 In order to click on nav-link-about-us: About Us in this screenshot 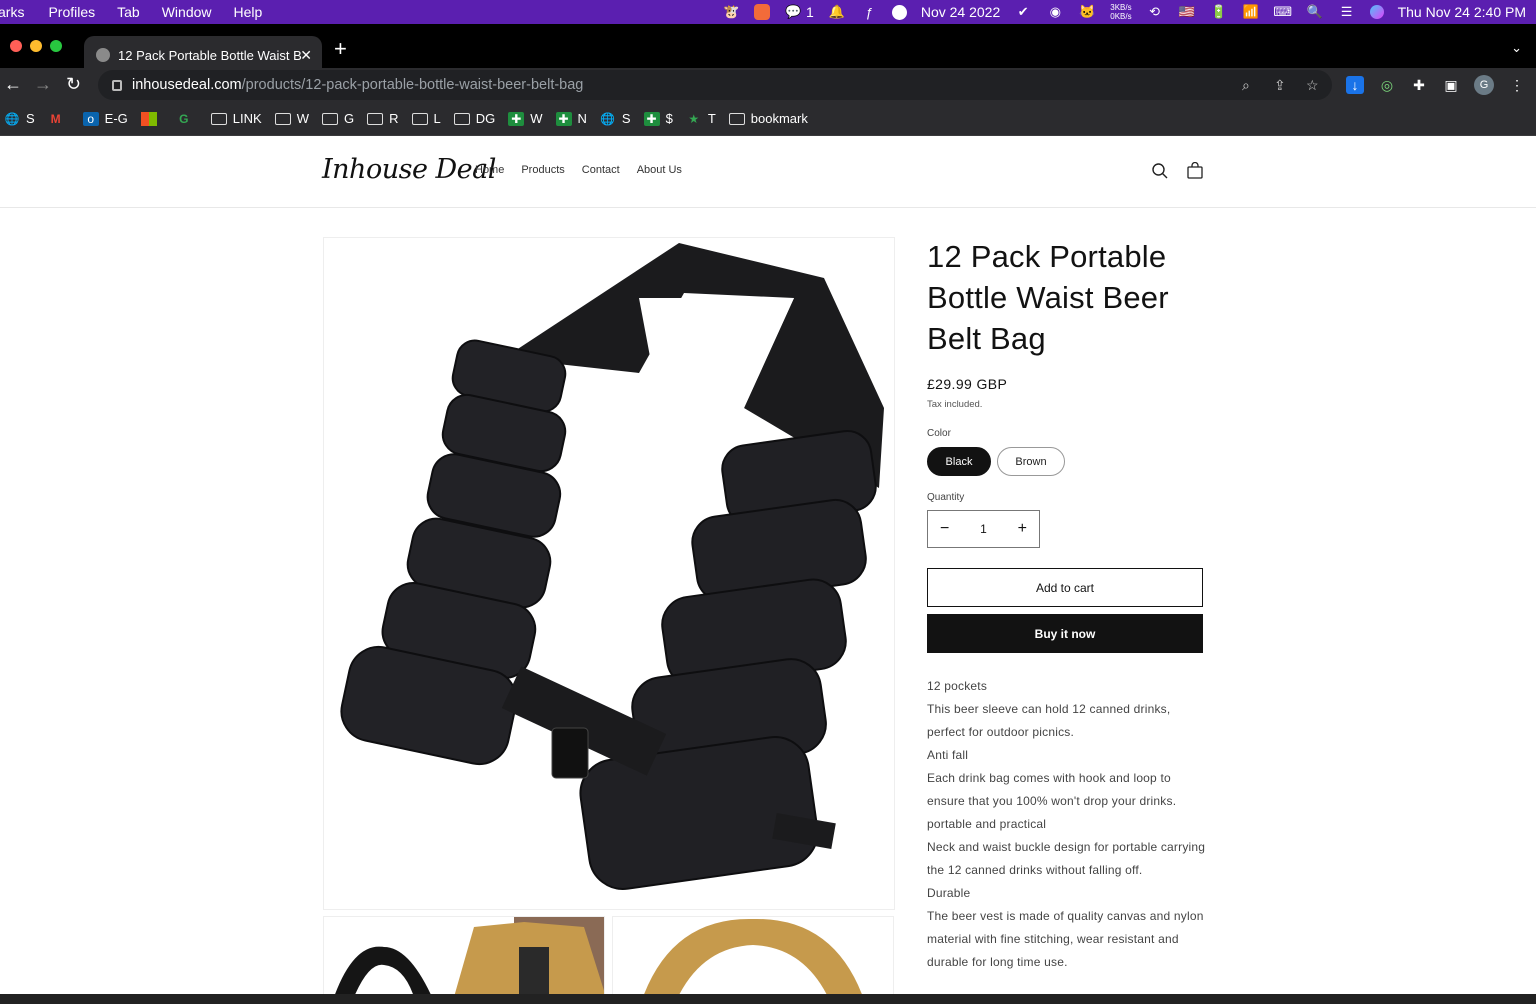, I will do `click(659, 170)`.